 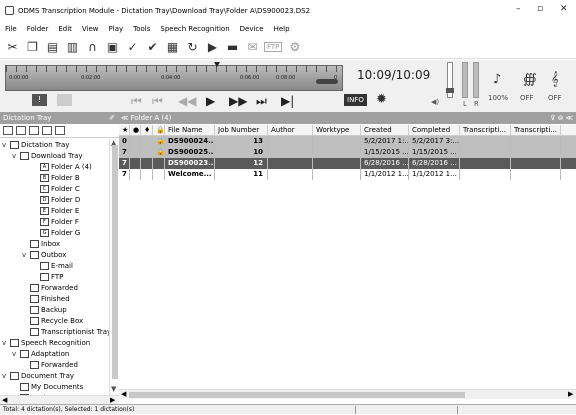 What do you see at coordinates (65, 29) in the screenshot?
I see `menu-edit: Edit` at bounding box center [65, 29].